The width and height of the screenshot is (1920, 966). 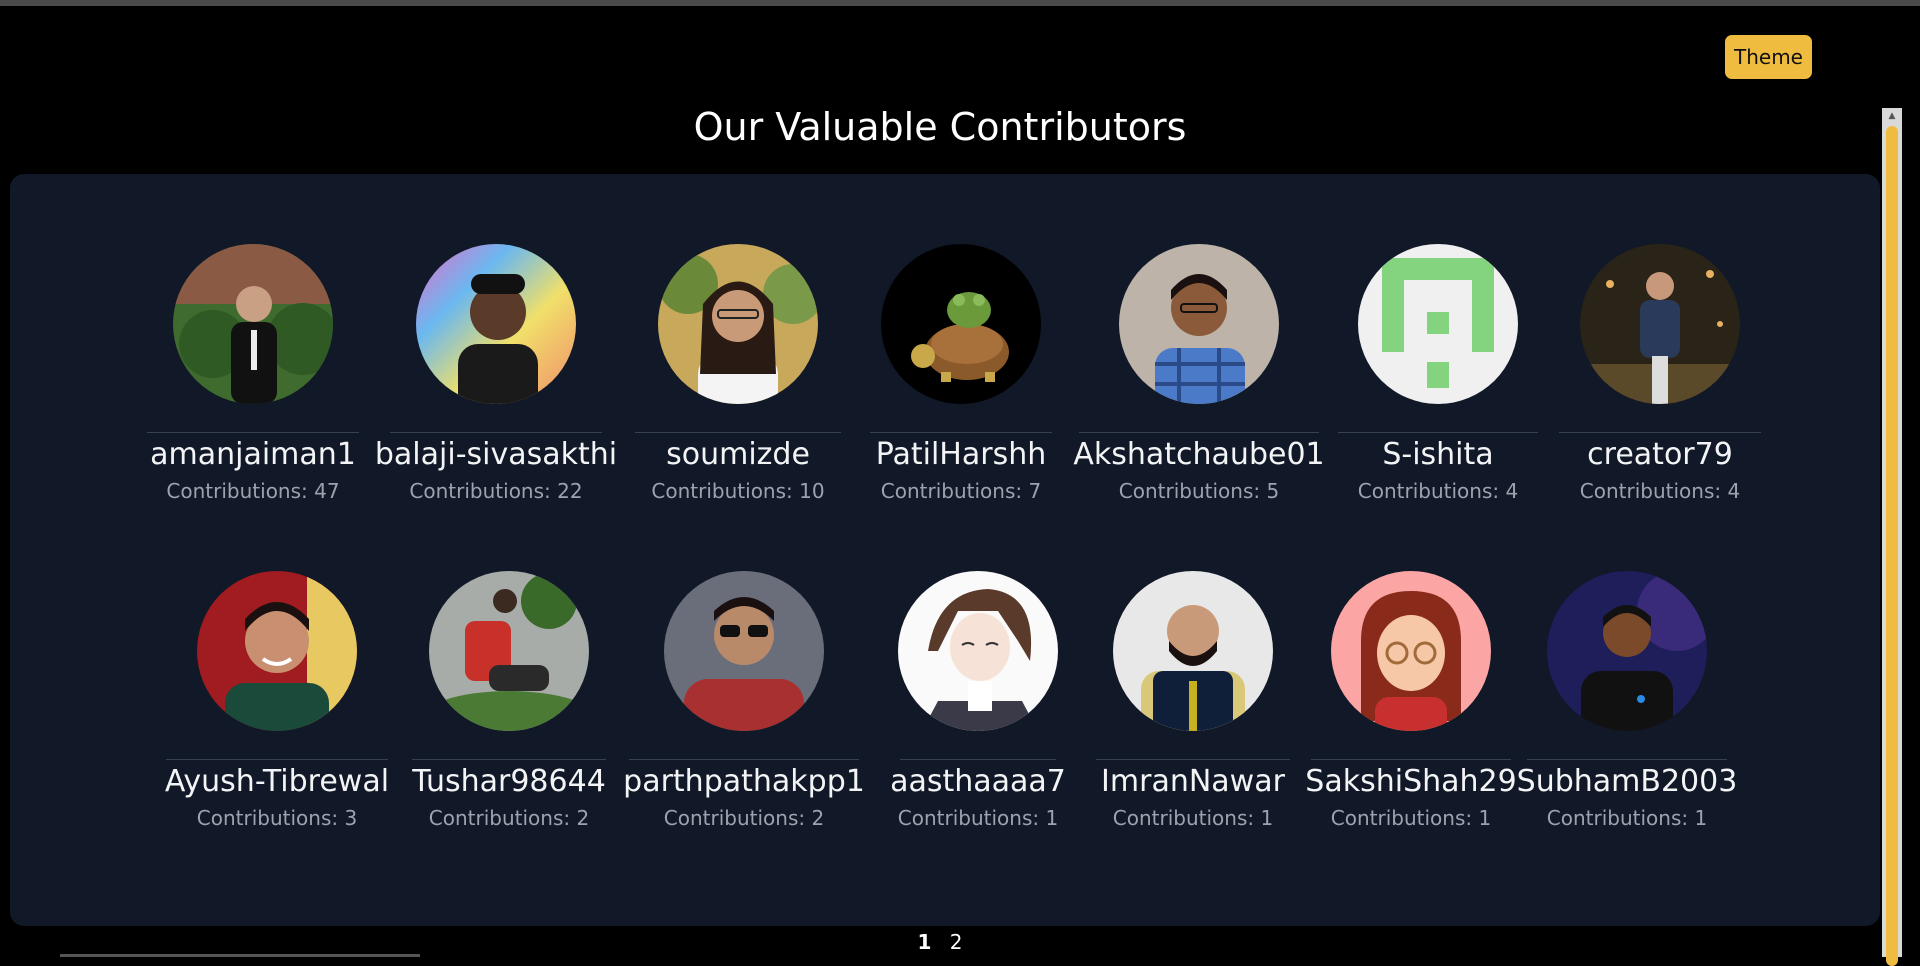 I want to click on contributor-card: Tushar98644 Contributions: 2, so click(x=509, y=701).